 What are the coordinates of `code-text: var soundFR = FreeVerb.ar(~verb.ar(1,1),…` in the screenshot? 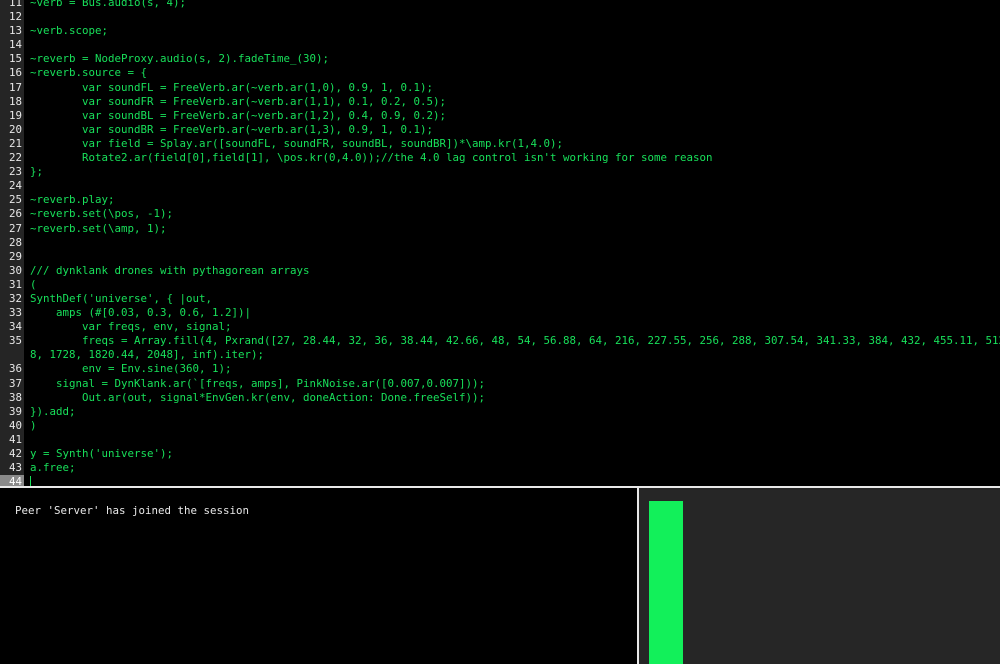 It's located at (238, 101).